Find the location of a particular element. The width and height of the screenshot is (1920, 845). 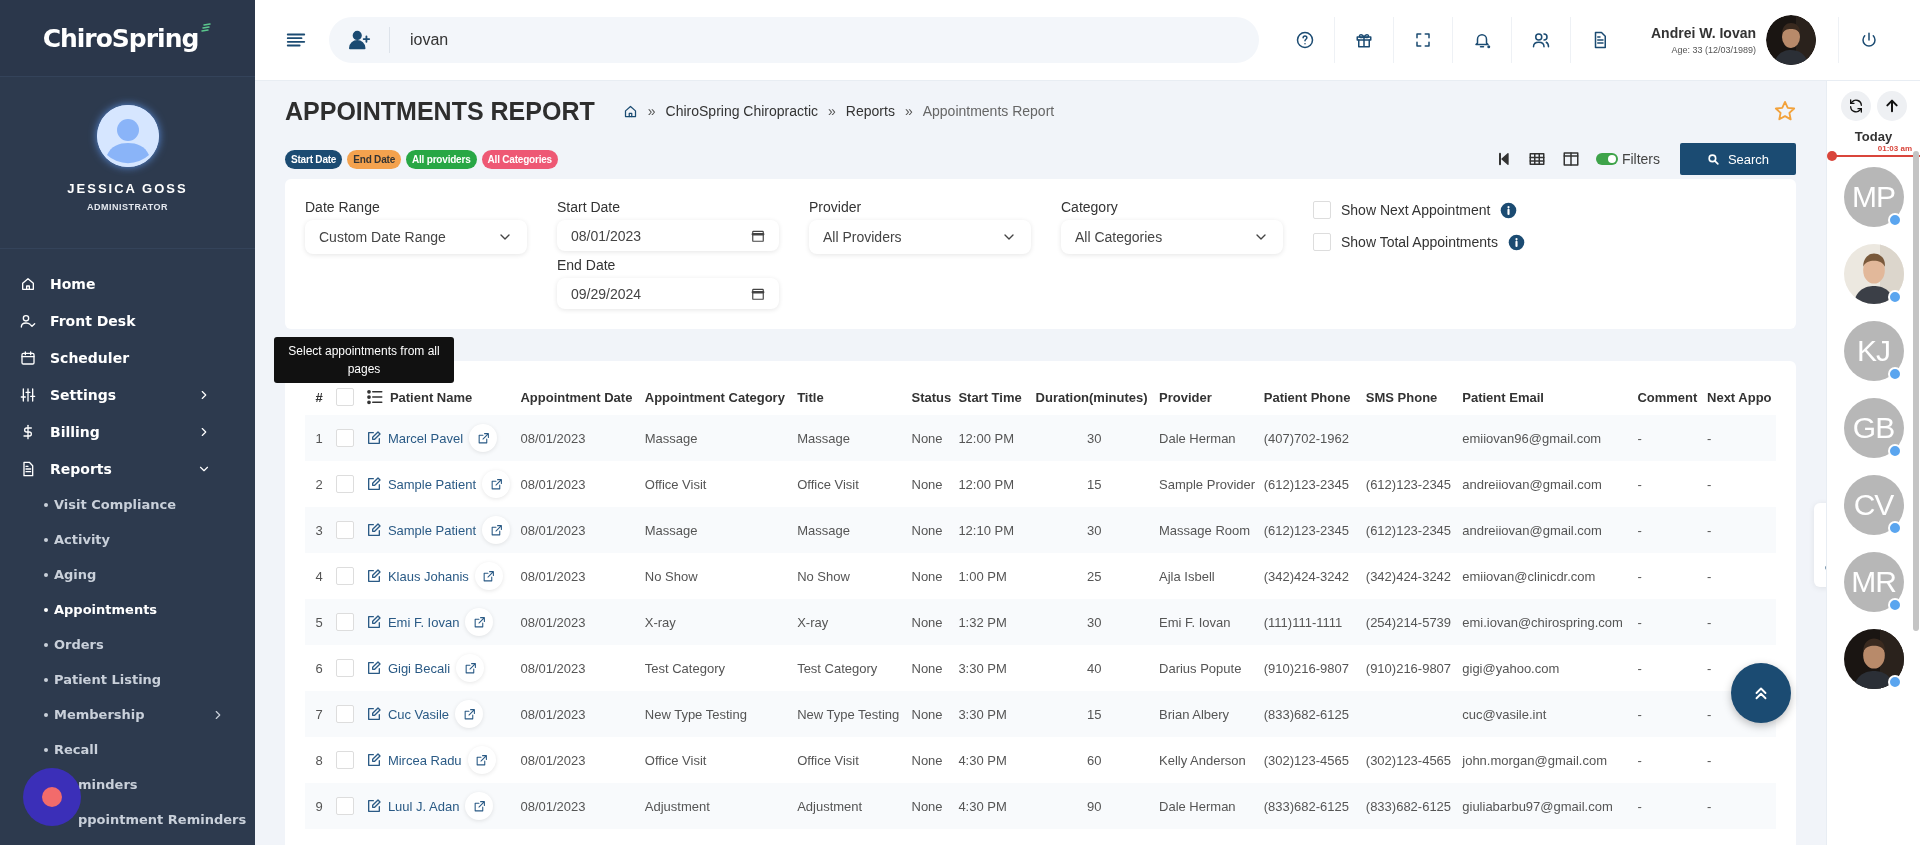

column-header: Patient Name is located at coordinates (431, 397).